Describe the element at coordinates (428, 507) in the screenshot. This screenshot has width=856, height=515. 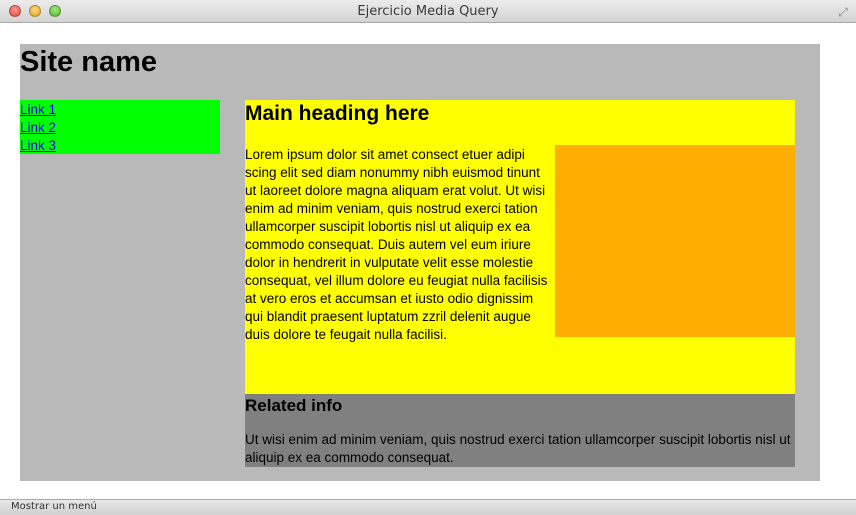
I see `status-bar: Mostrar un menú` at that location.